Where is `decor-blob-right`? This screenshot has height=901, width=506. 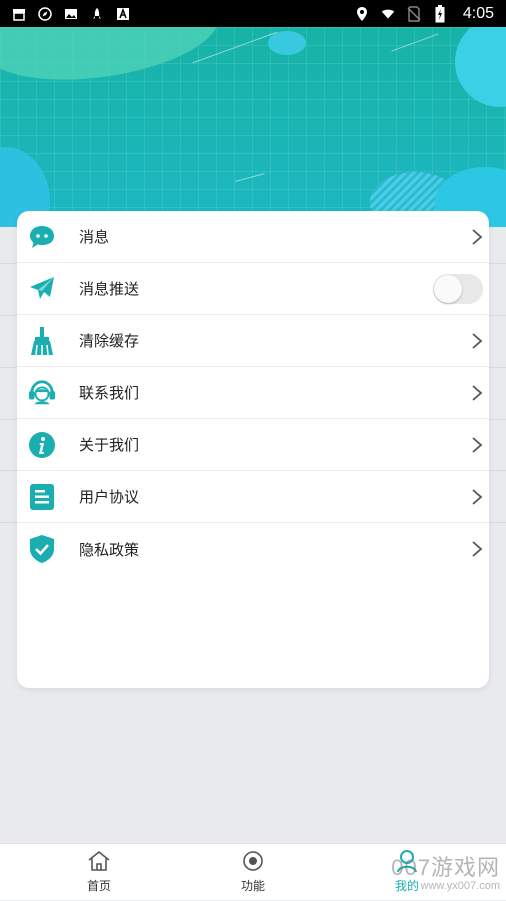 decor-blob-right is located at coordinates (480, 67).